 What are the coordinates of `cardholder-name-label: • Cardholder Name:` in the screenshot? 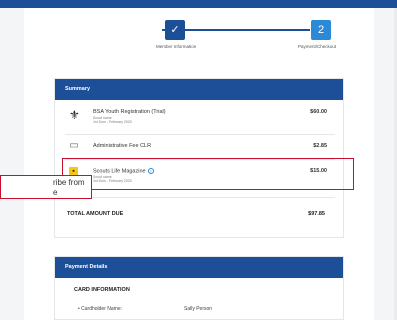 It's located at (100, 309).